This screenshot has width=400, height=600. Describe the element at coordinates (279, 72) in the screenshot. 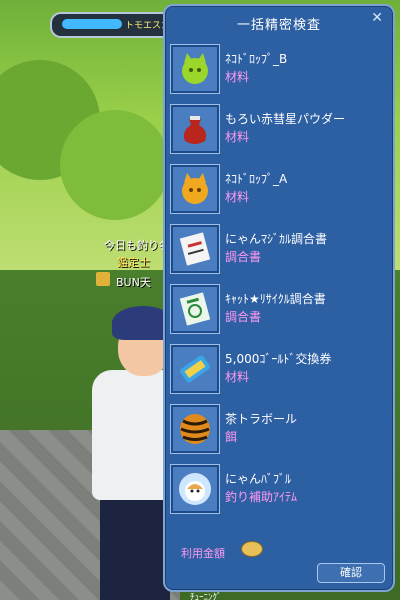

I see `list-item: ﾈｺﾄﾞﾛｯﾌﾟ_B 材料` at that location.